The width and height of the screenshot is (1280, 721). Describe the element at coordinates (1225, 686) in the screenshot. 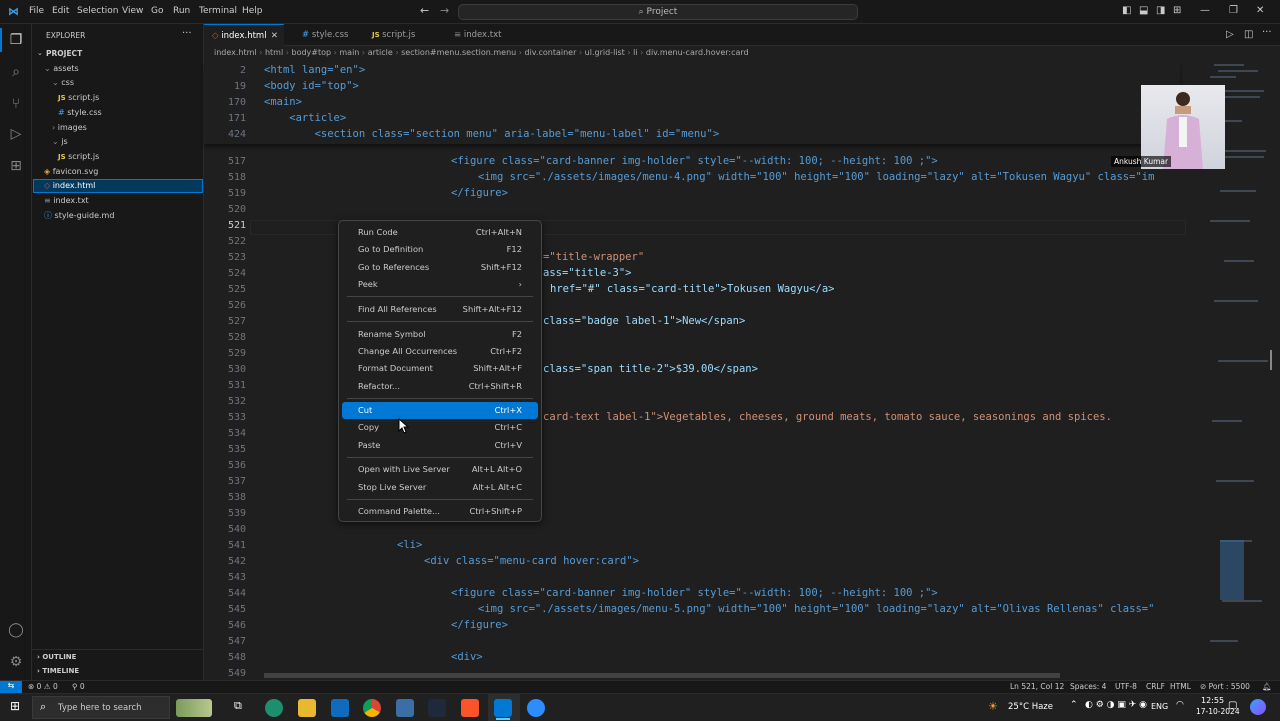

I see `live-server-port: ⊘ Port : 5500` at that location.